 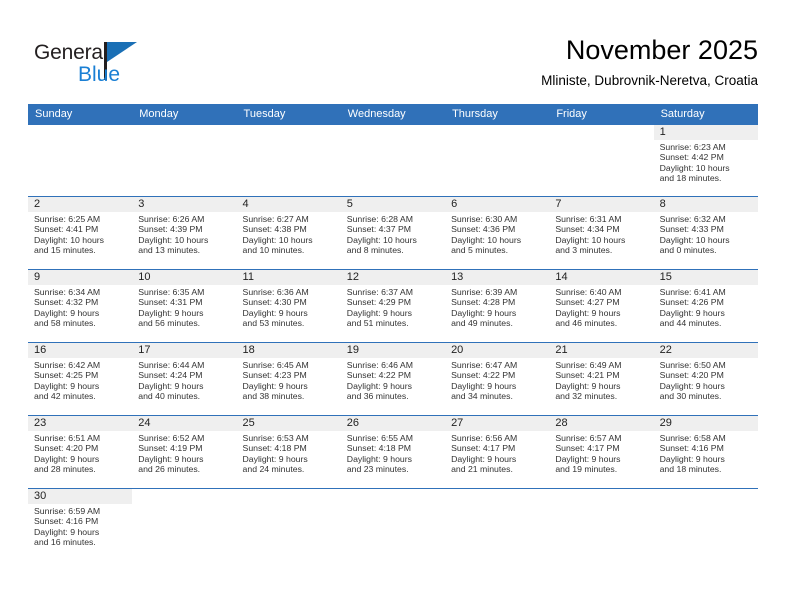 I want to click on day-sunset-text: Sunset: 4:26 PM, so click(x=691, y=302).